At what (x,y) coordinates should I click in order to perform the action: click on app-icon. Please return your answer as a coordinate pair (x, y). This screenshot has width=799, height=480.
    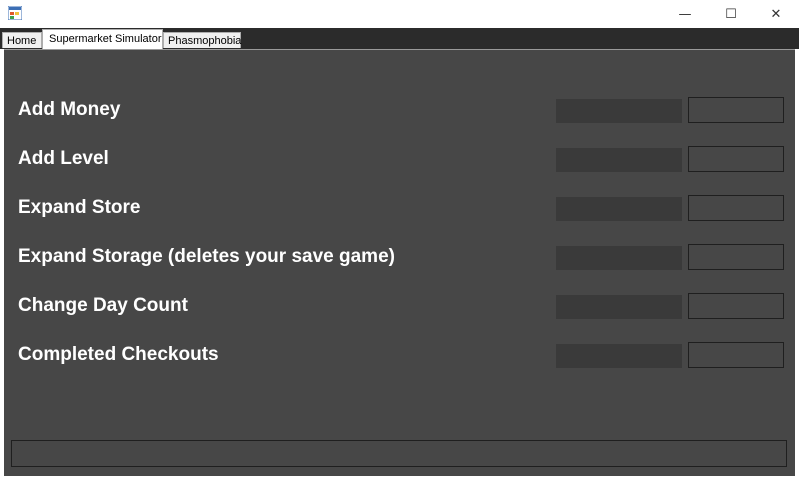
    Looking at the image, I should click on (15, 13).